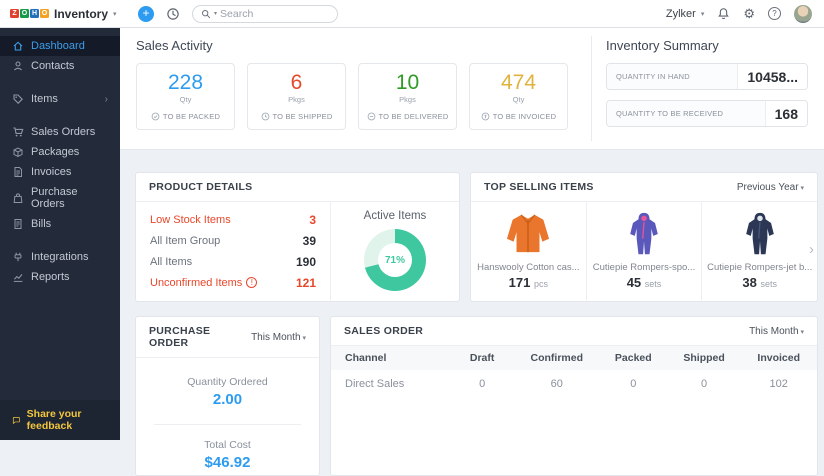  What do you see at coordinates (54, 198) in the screenshot?
I see `sidebar-item-label: Purchase Orders` at bounding box center [54, 198].